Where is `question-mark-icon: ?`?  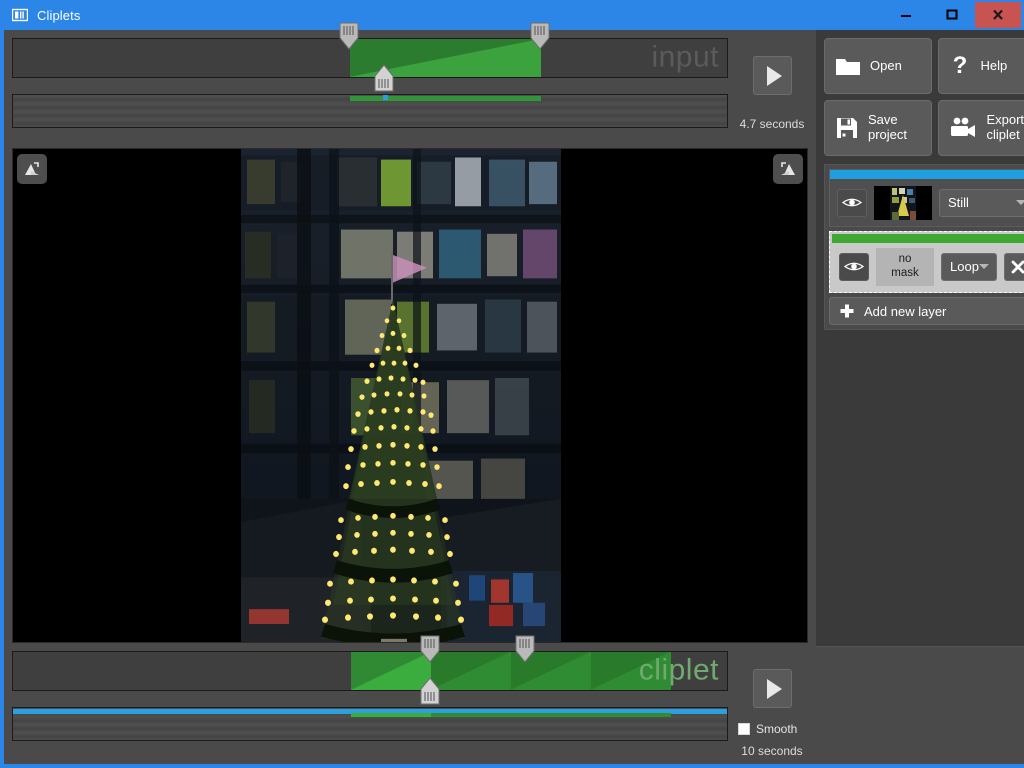
question-mark-icon: ? is located at coordinates (960, 66).